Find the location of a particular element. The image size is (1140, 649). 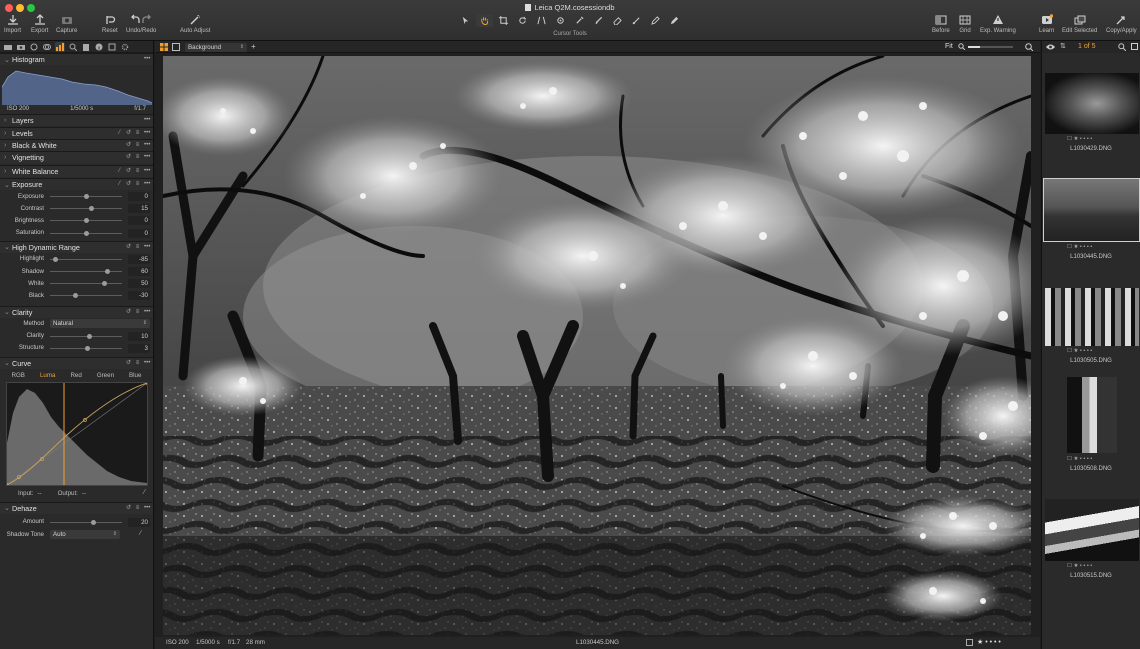

curve-tab-blue: Blue is located at coordinates (135, 375).